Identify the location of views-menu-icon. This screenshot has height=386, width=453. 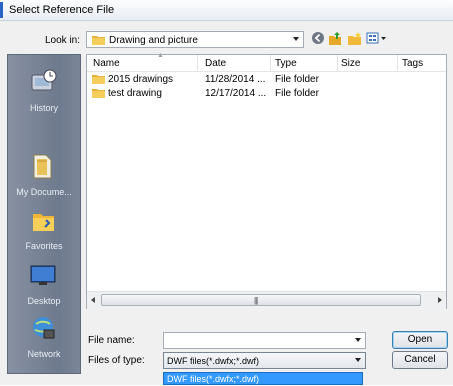
(377, 40).